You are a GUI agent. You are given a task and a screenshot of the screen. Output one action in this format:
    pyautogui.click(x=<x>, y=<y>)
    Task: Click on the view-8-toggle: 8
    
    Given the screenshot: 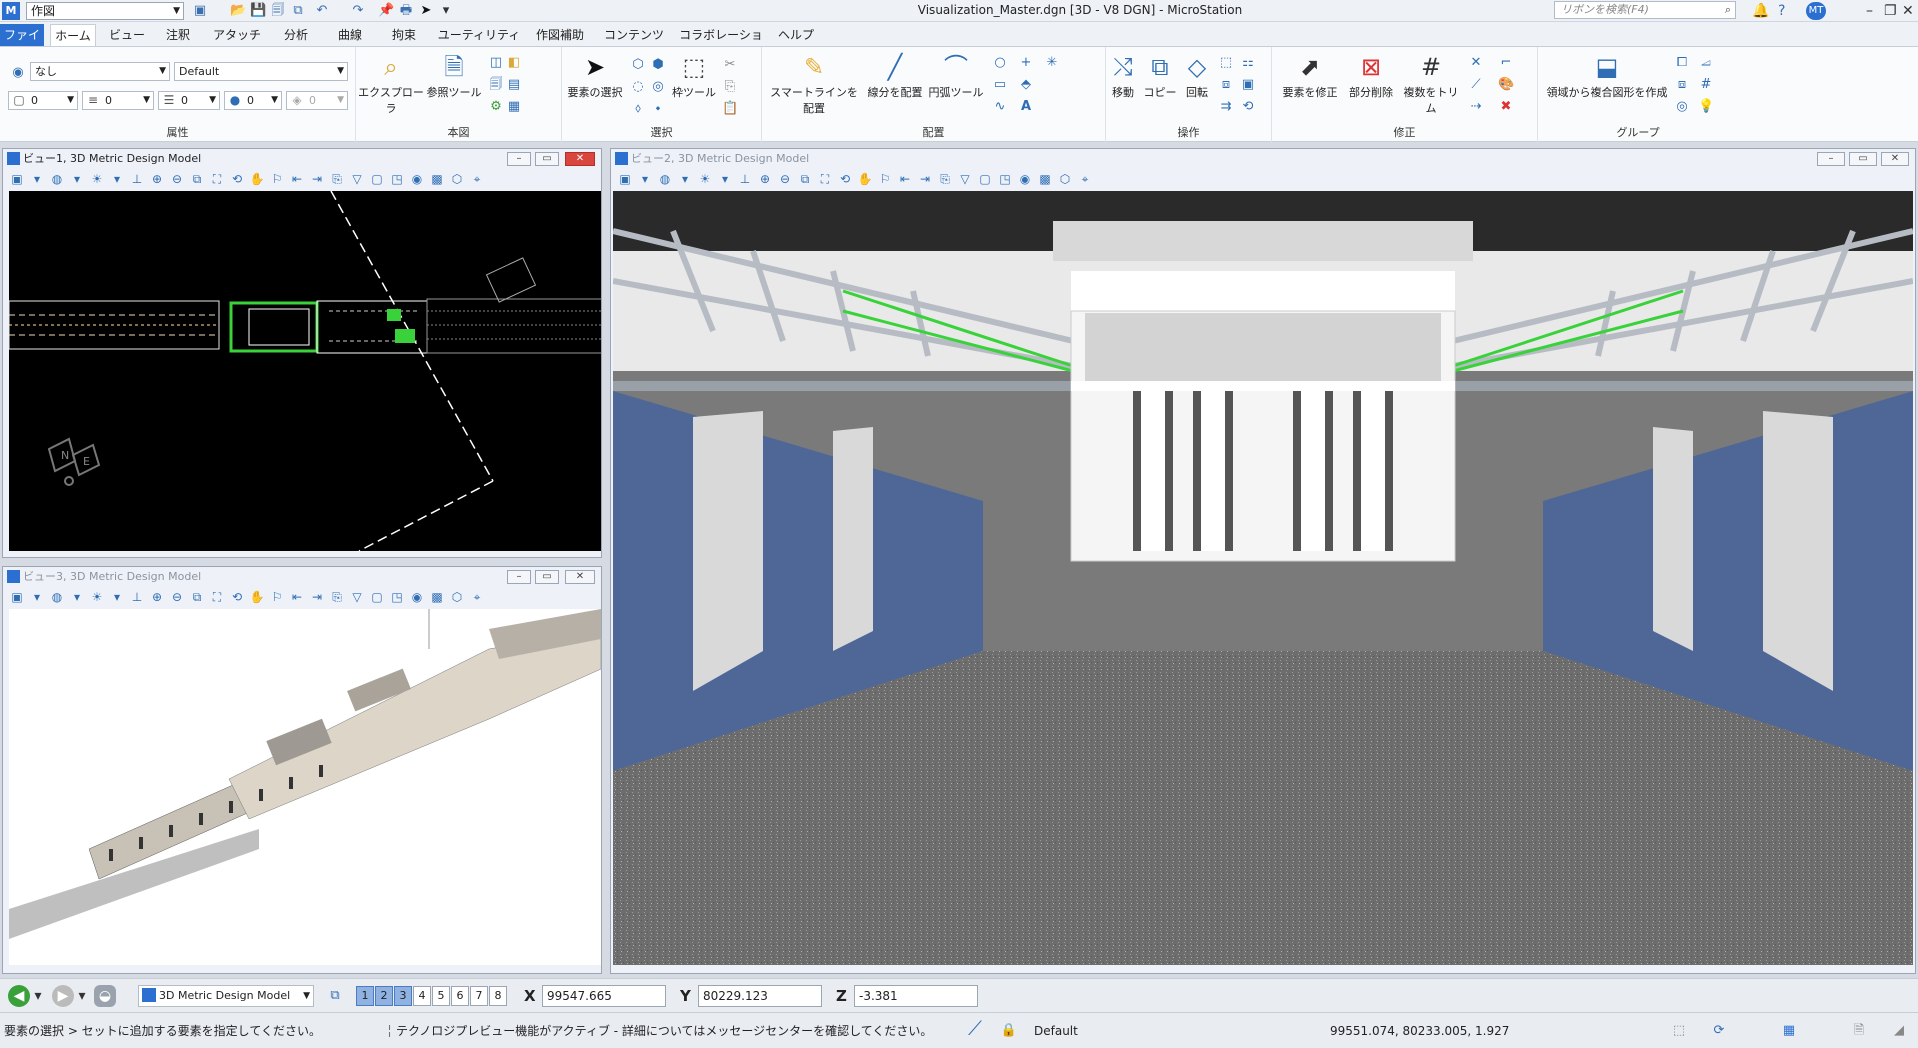 What is the action you would take?
    pyautogui.click(x=498, y=996)
    